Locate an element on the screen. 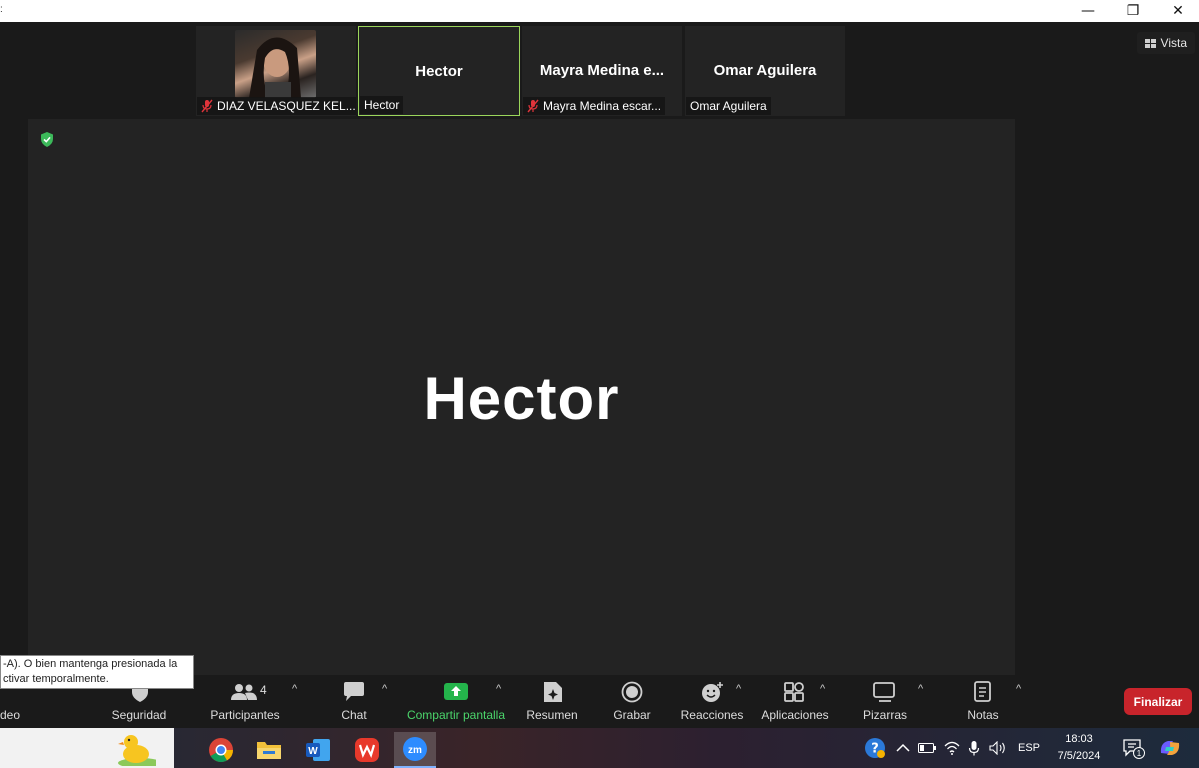 The image size is (1199, 768). chevron-up-icon is located at coordinates (903, 748).